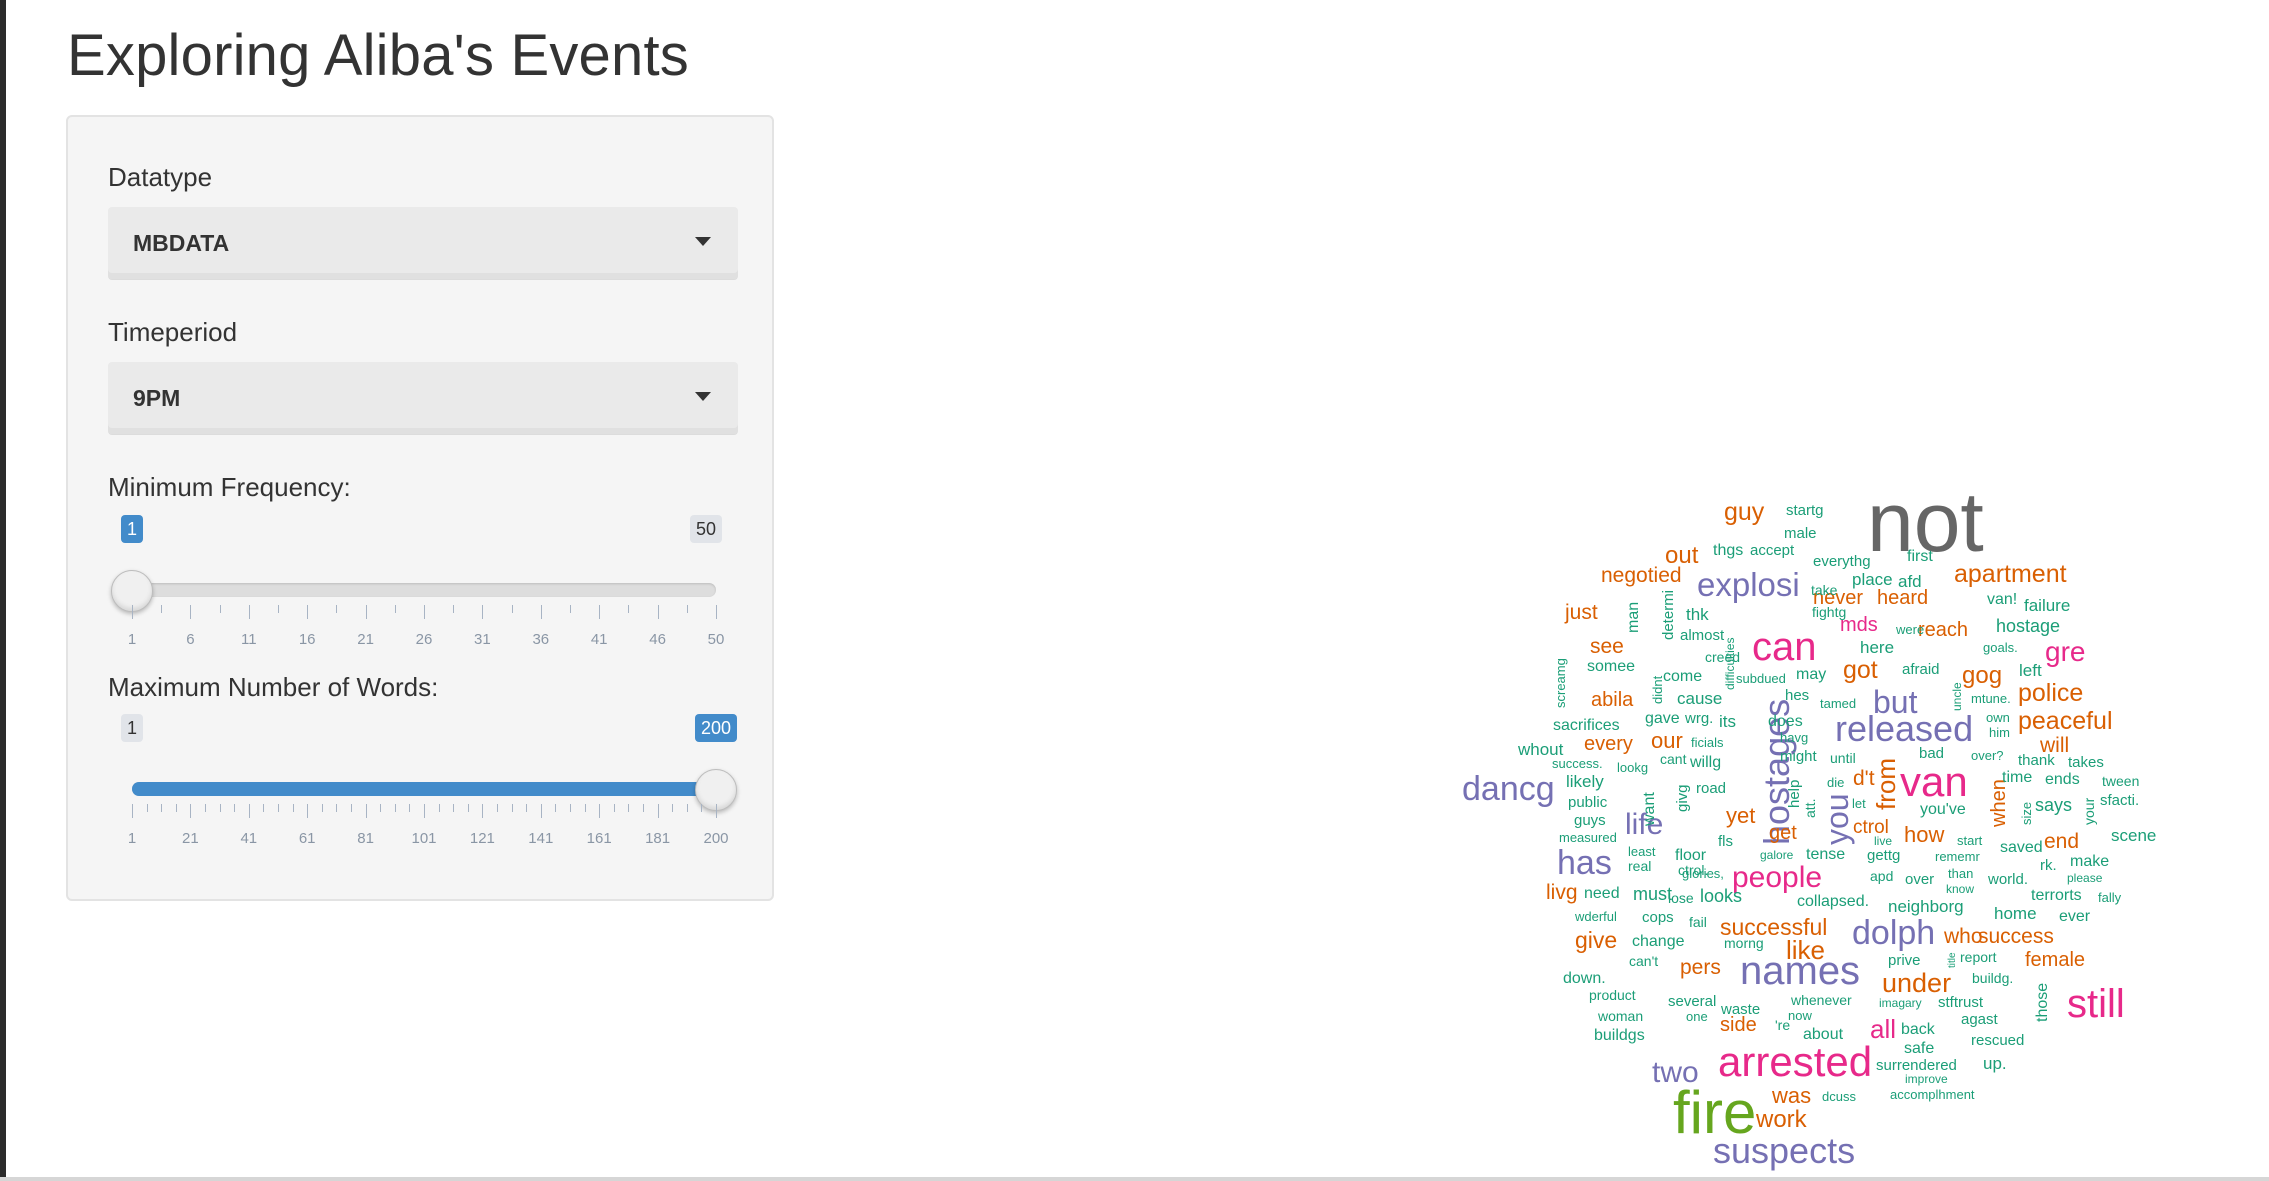  Describe the element at coordinates (2047, 605) in the screenshot. I see `cloud-word: failure` at that location.